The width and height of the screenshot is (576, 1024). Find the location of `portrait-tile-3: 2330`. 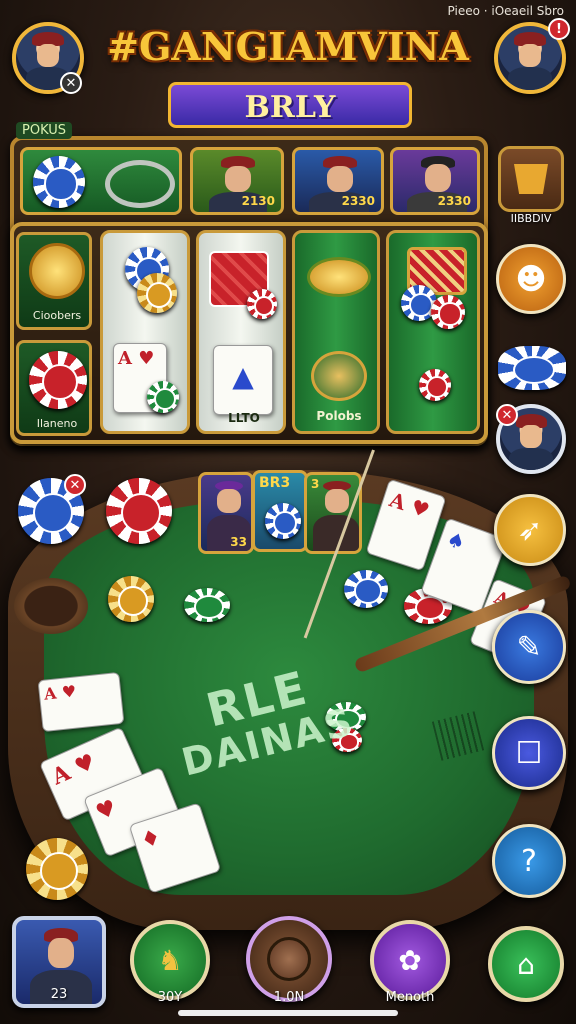

portrait-tile-3: 2330 is located at coordinates (435, 181).